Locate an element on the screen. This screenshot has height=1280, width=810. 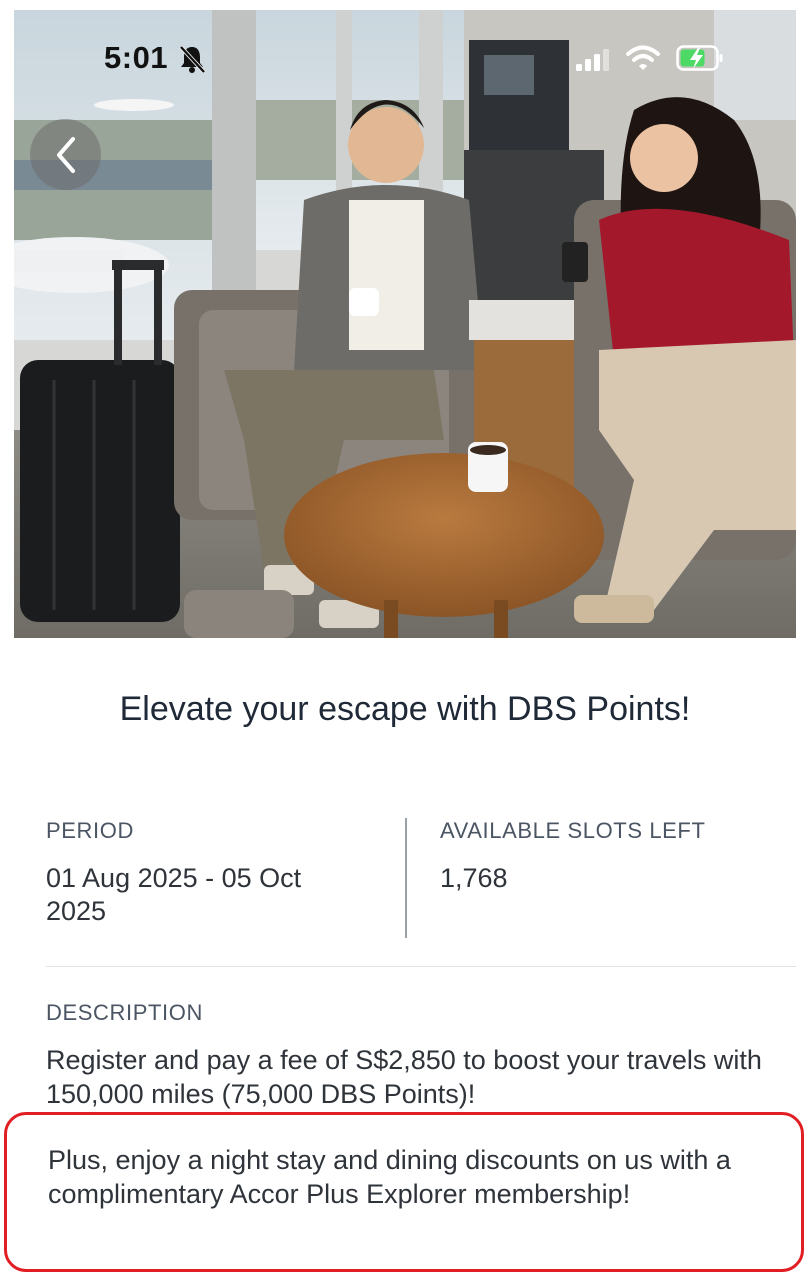
battery-charging-icon is located at coordinates (699, 58).